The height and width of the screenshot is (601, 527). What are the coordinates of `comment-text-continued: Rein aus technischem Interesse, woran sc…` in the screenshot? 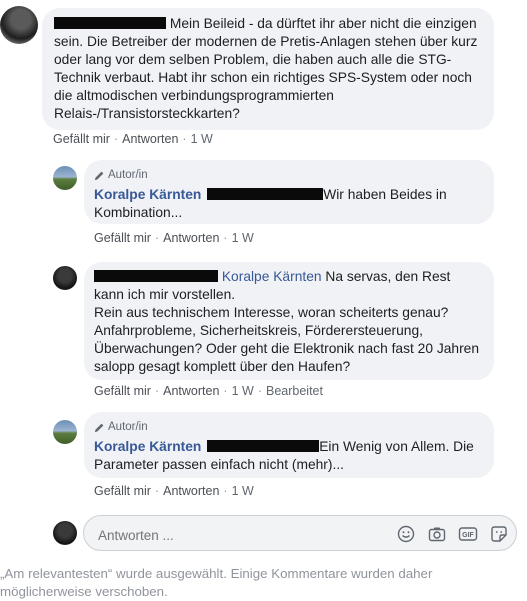 It's located at (287, 339).